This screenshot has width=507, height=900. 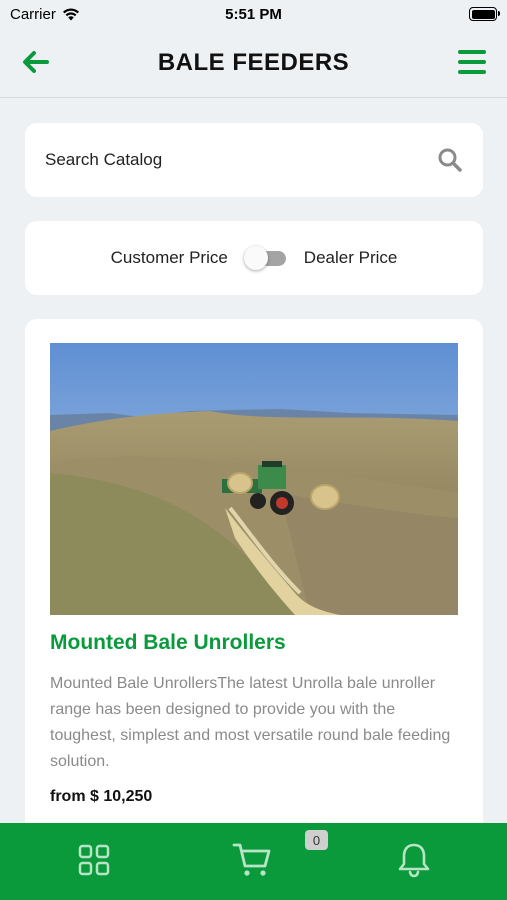 I want to click on arrow-left-icon, so click(x=36, y=62).